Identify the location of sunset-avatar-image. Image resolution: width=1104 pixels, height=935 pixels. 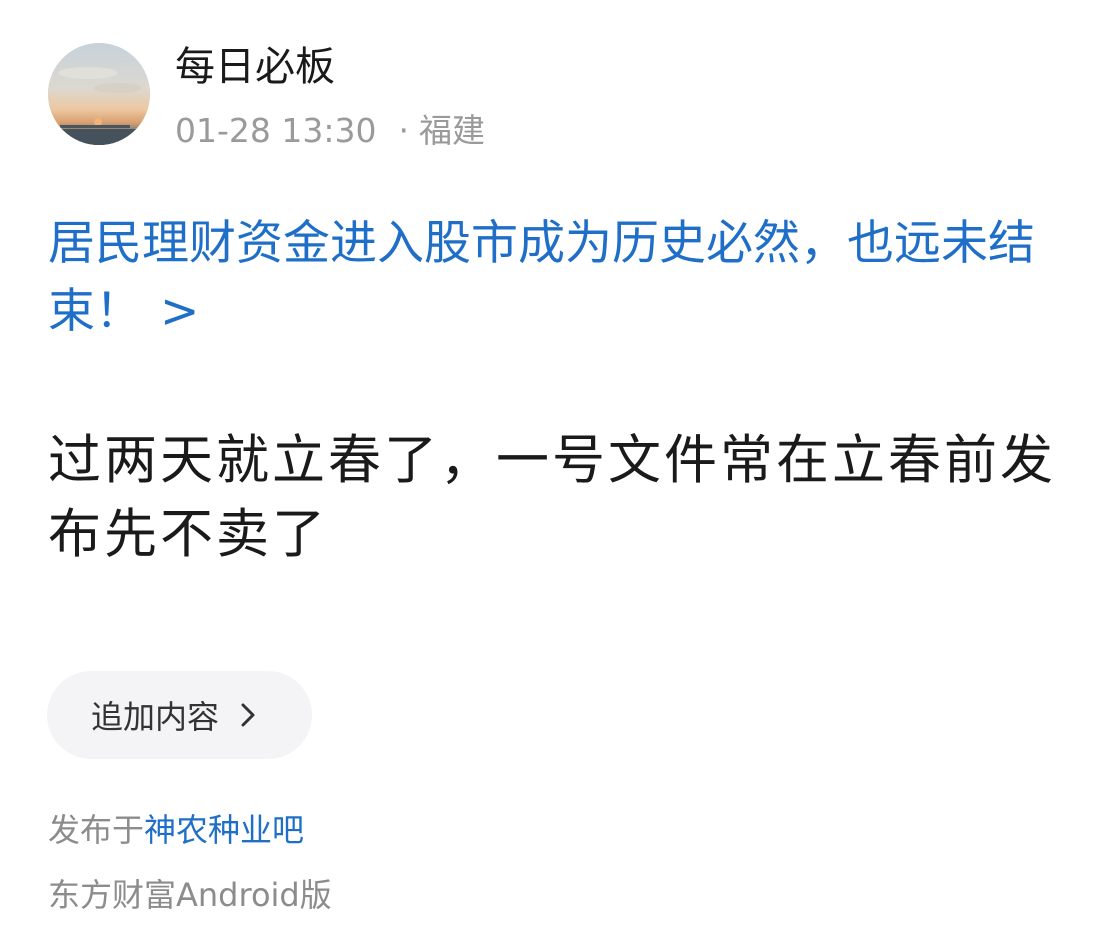
(99, 94).